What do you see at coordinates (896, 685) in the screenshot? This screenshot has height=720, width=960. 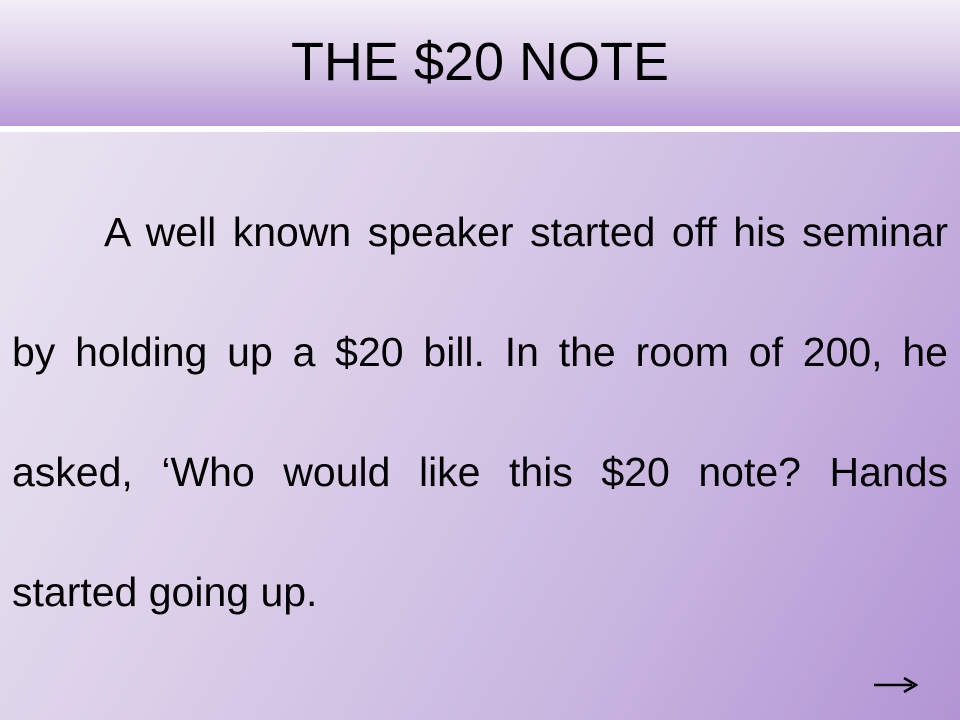 I see `next-arrow-icon` at bounding box center [896, 685].